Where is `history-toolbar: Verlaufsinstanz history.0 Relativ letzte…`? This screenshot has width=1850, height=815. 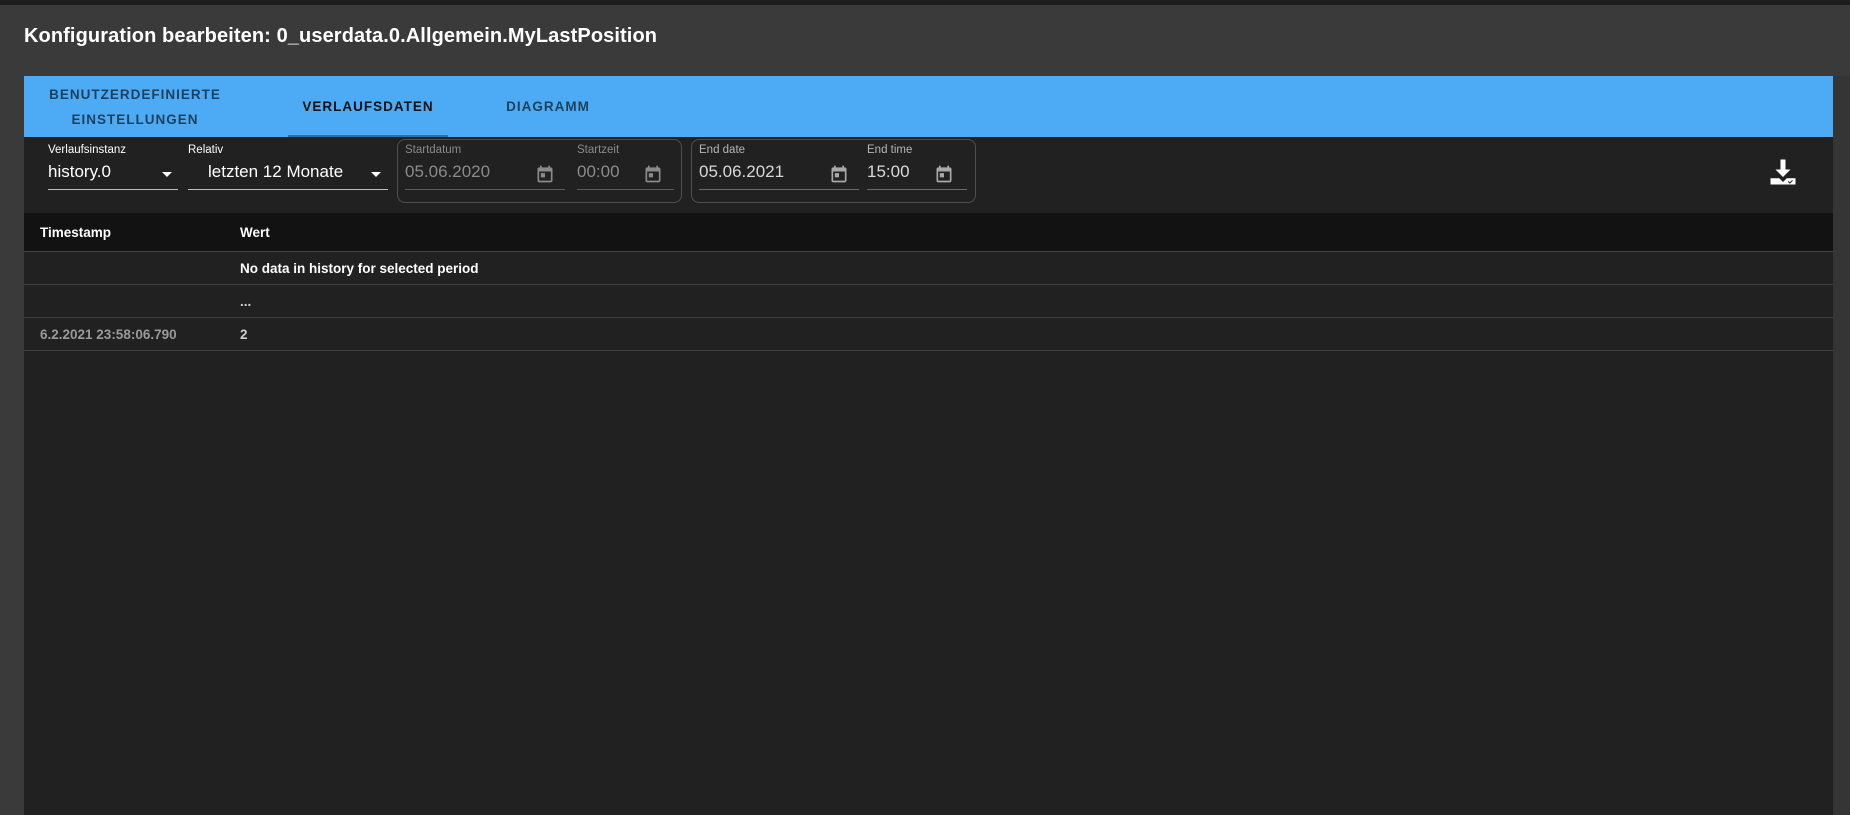
history-toolbar: Verlaufsinstanz history.0 Relativ letzte… is located at coordinates (928, 170).